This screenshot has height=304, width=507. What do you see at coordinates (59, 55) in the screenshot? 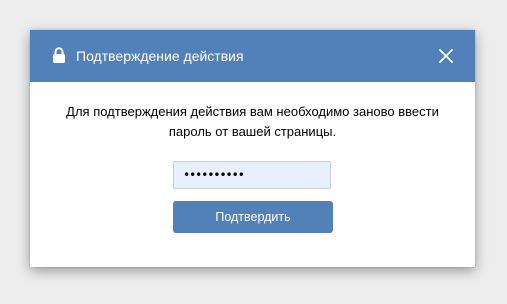
I see `lock-icon` at bounding box center [59, 55].